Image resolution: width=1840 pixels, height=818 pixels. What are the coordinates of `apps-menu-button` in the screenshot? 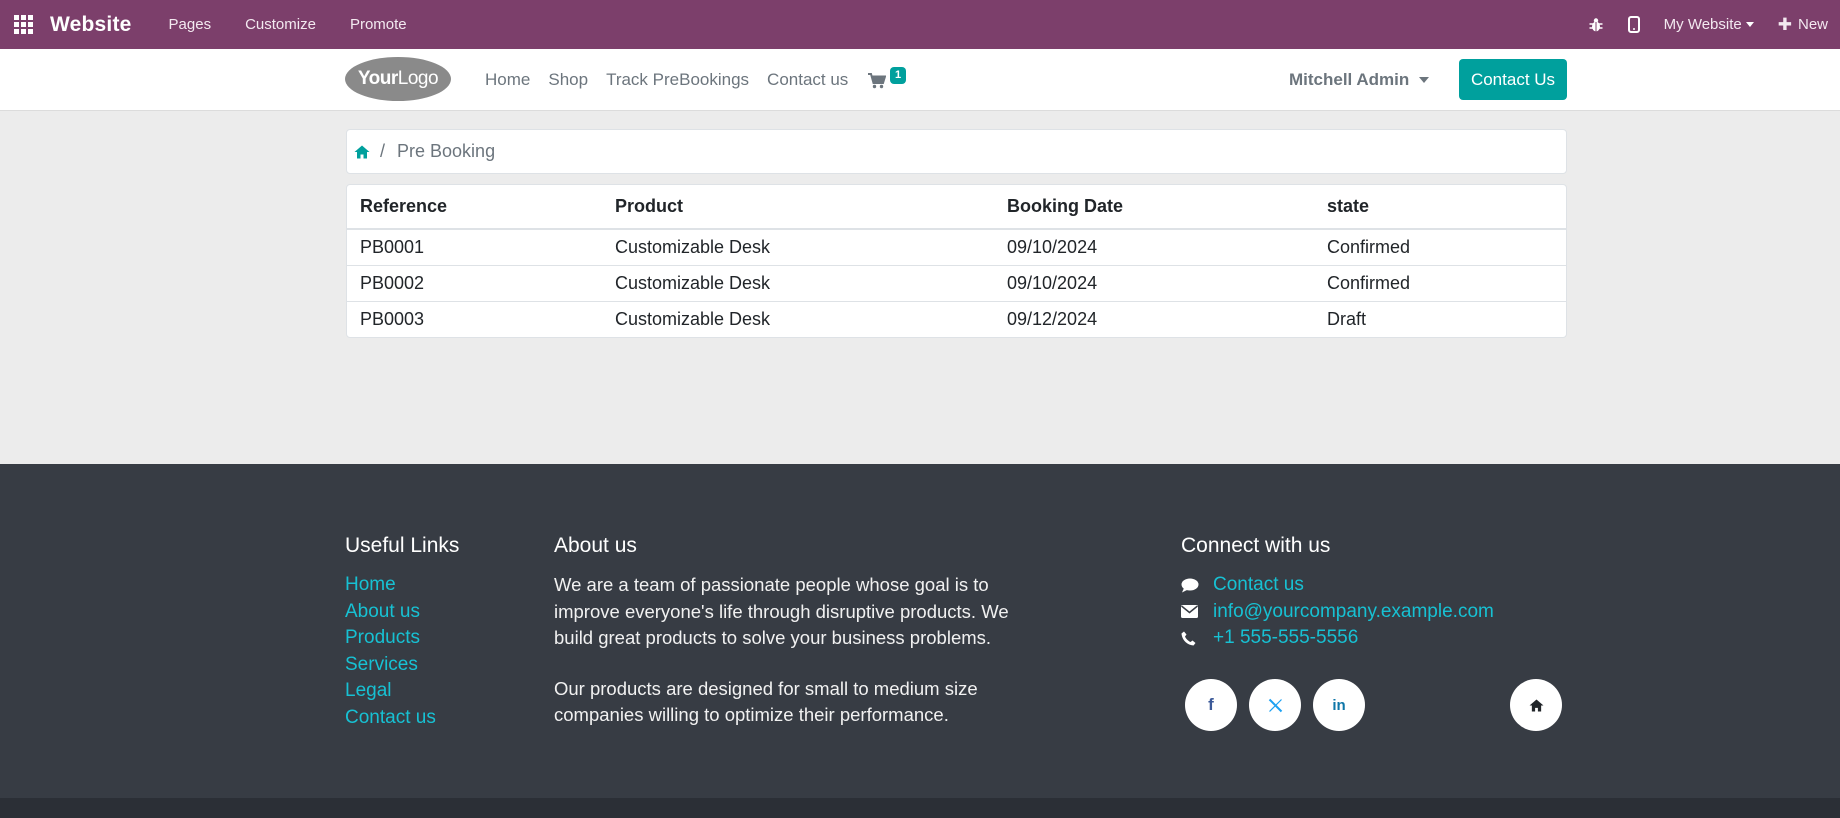 It's located at (23, 24).